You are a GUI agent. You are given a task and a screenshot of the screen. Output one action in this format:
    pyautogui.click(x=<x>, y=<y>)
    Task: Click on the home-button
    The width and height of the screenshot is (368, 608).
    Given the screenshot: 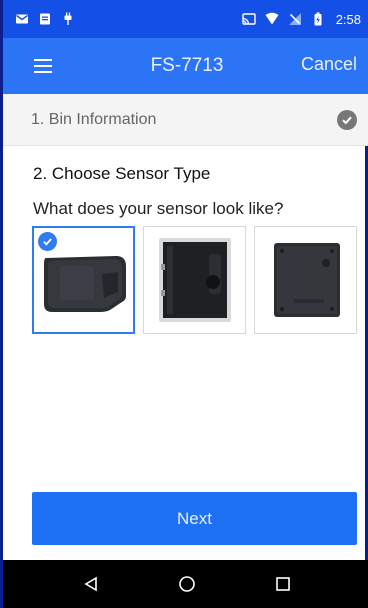 What is the action you would take?
    pyautogui.click(x=187, y=584)
    